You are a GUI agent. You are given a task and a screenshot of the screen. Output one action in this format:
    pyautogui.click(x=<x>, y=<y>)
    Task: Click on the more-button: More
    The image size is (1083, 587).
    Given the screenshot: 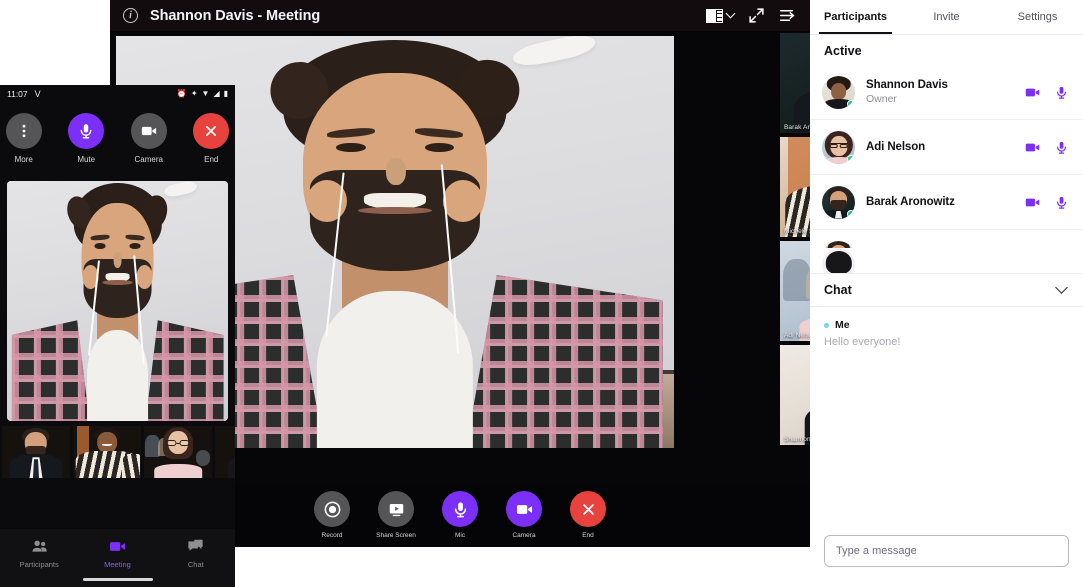 What is the action you would take?
    pyautogui.click(x=24, y=138)
    